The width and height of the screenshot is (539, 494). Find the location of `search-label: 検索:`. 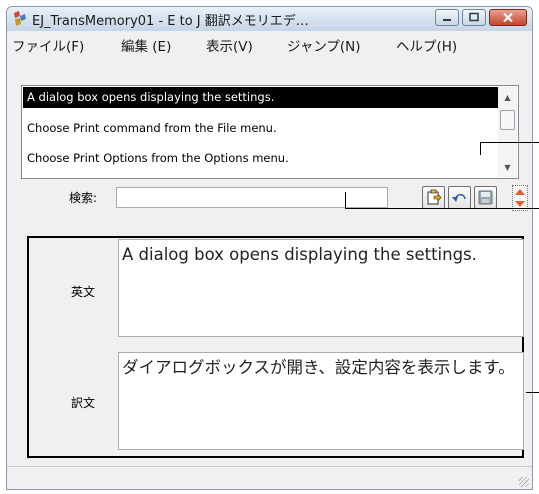

search-label: 検索: is located at coordinates (83, 198).